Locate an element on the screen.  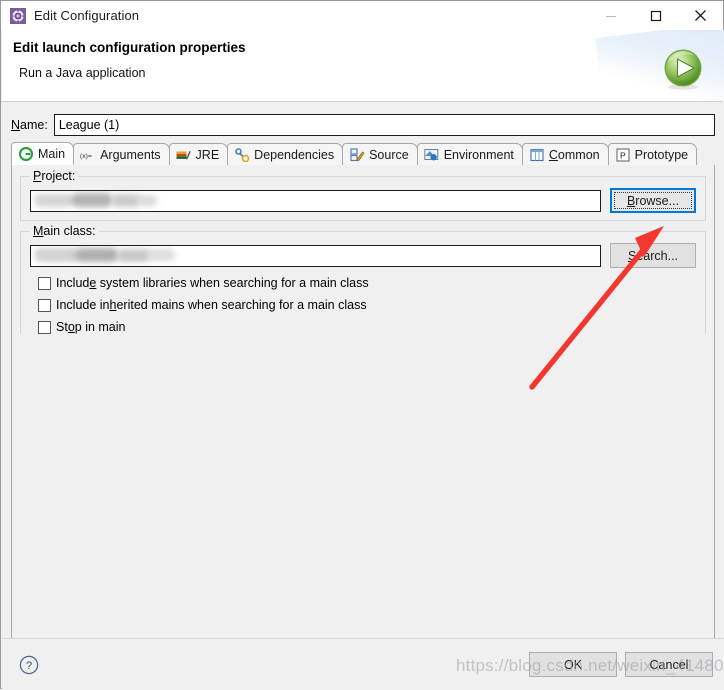
run-green-play-icon is located at coordinates (683, 69).